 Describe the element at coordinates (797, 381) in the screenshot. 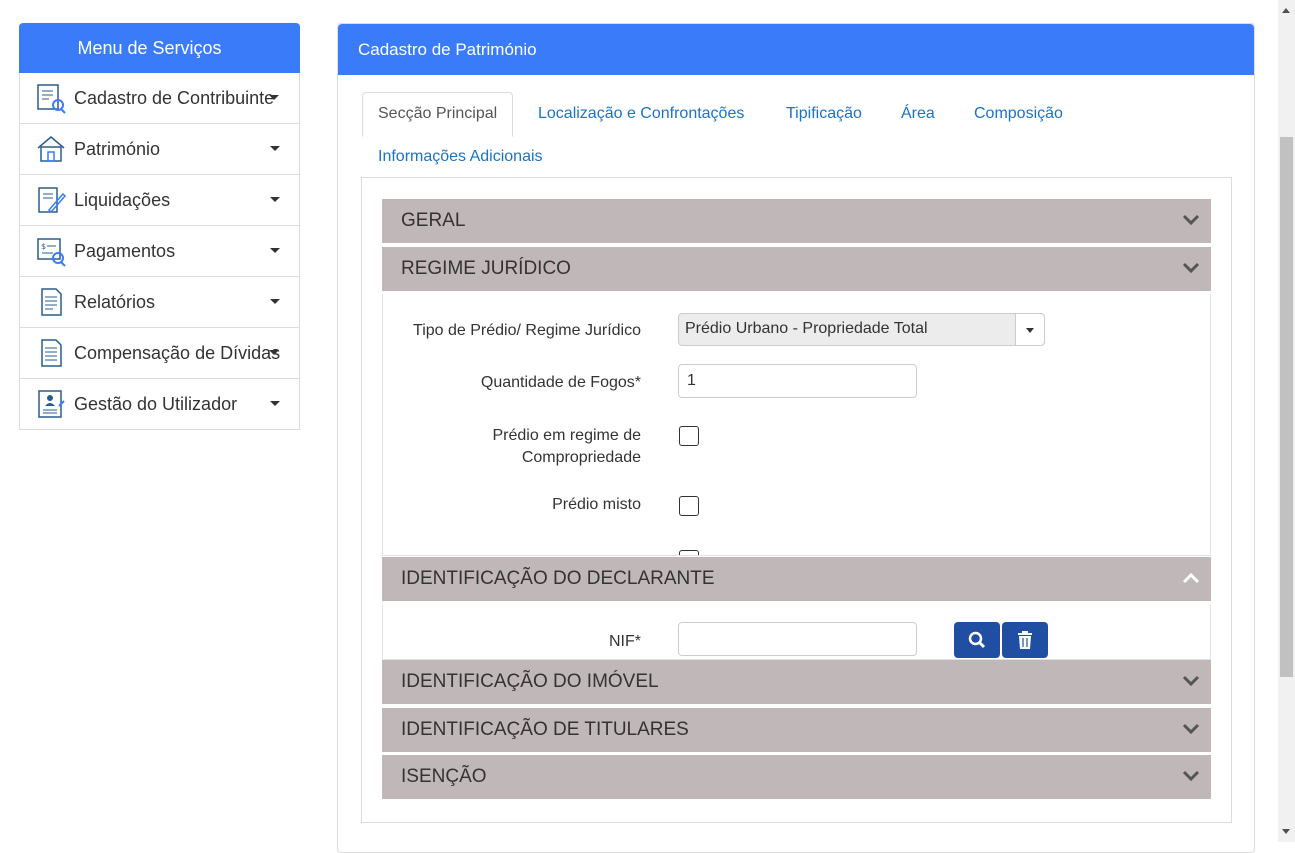

I see `fogos-input` at that location.